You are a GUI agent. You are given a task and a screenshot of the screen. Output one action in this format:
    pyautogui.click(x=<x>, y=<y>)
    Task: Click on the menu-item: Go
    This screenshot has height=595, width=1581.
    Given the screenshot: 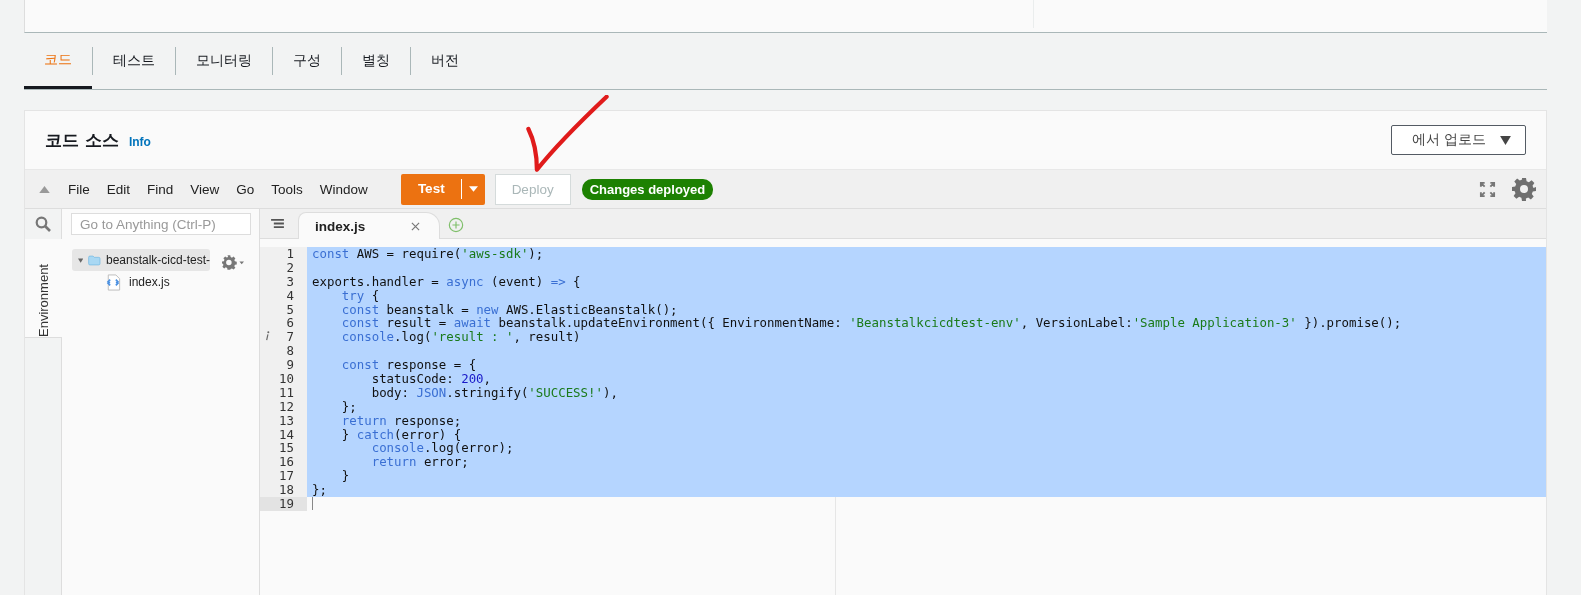 What is the action you would take?
    pyautogui.click(x=245, y=189)
    